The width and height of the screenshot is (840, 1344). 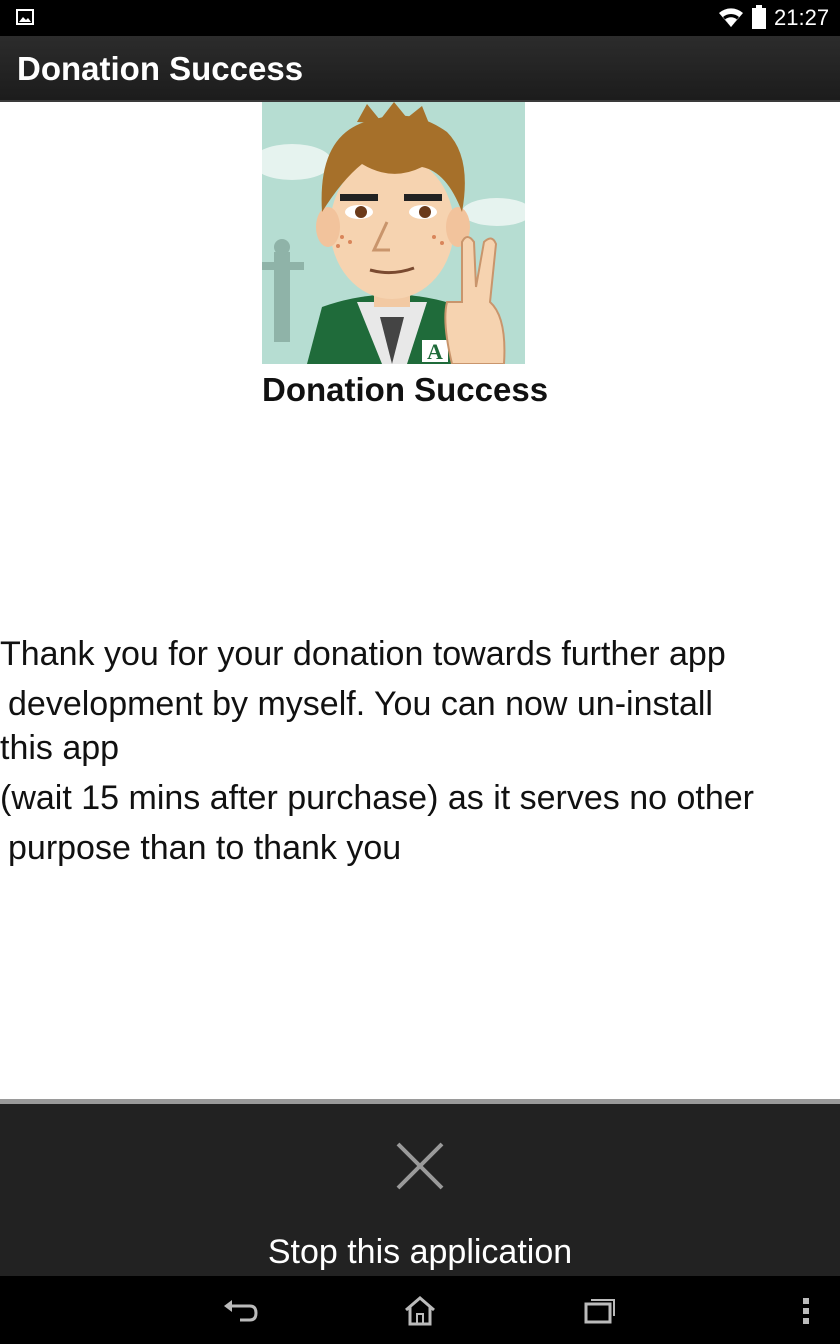 What do you see at coordinates (405, 389) in the screenshot?
I see `content-title: Donation Success` at bounding box center [405, 389].